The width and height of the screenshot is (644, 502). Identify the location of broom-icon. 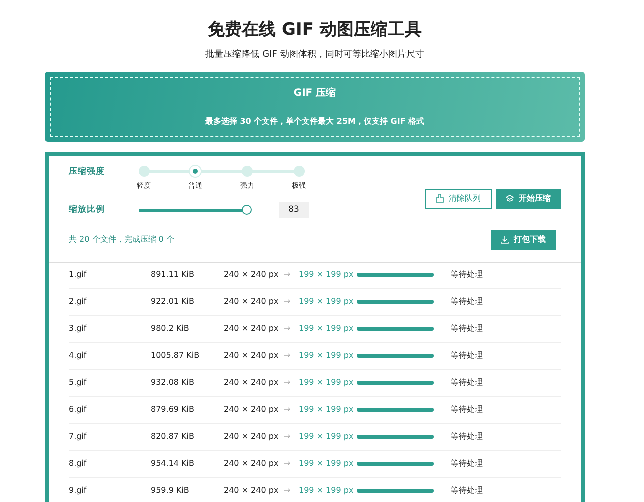
(440, 199).